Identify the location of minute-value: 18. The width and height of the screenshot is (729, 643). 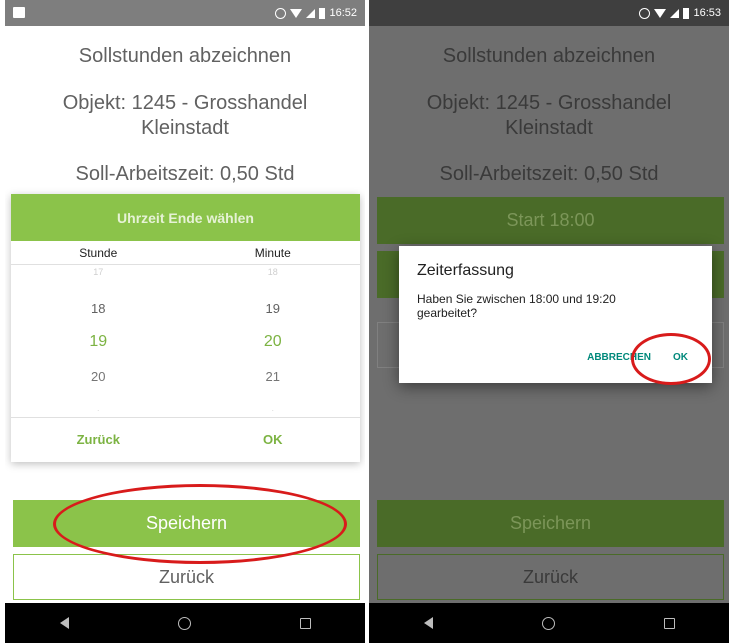
(273, 272).